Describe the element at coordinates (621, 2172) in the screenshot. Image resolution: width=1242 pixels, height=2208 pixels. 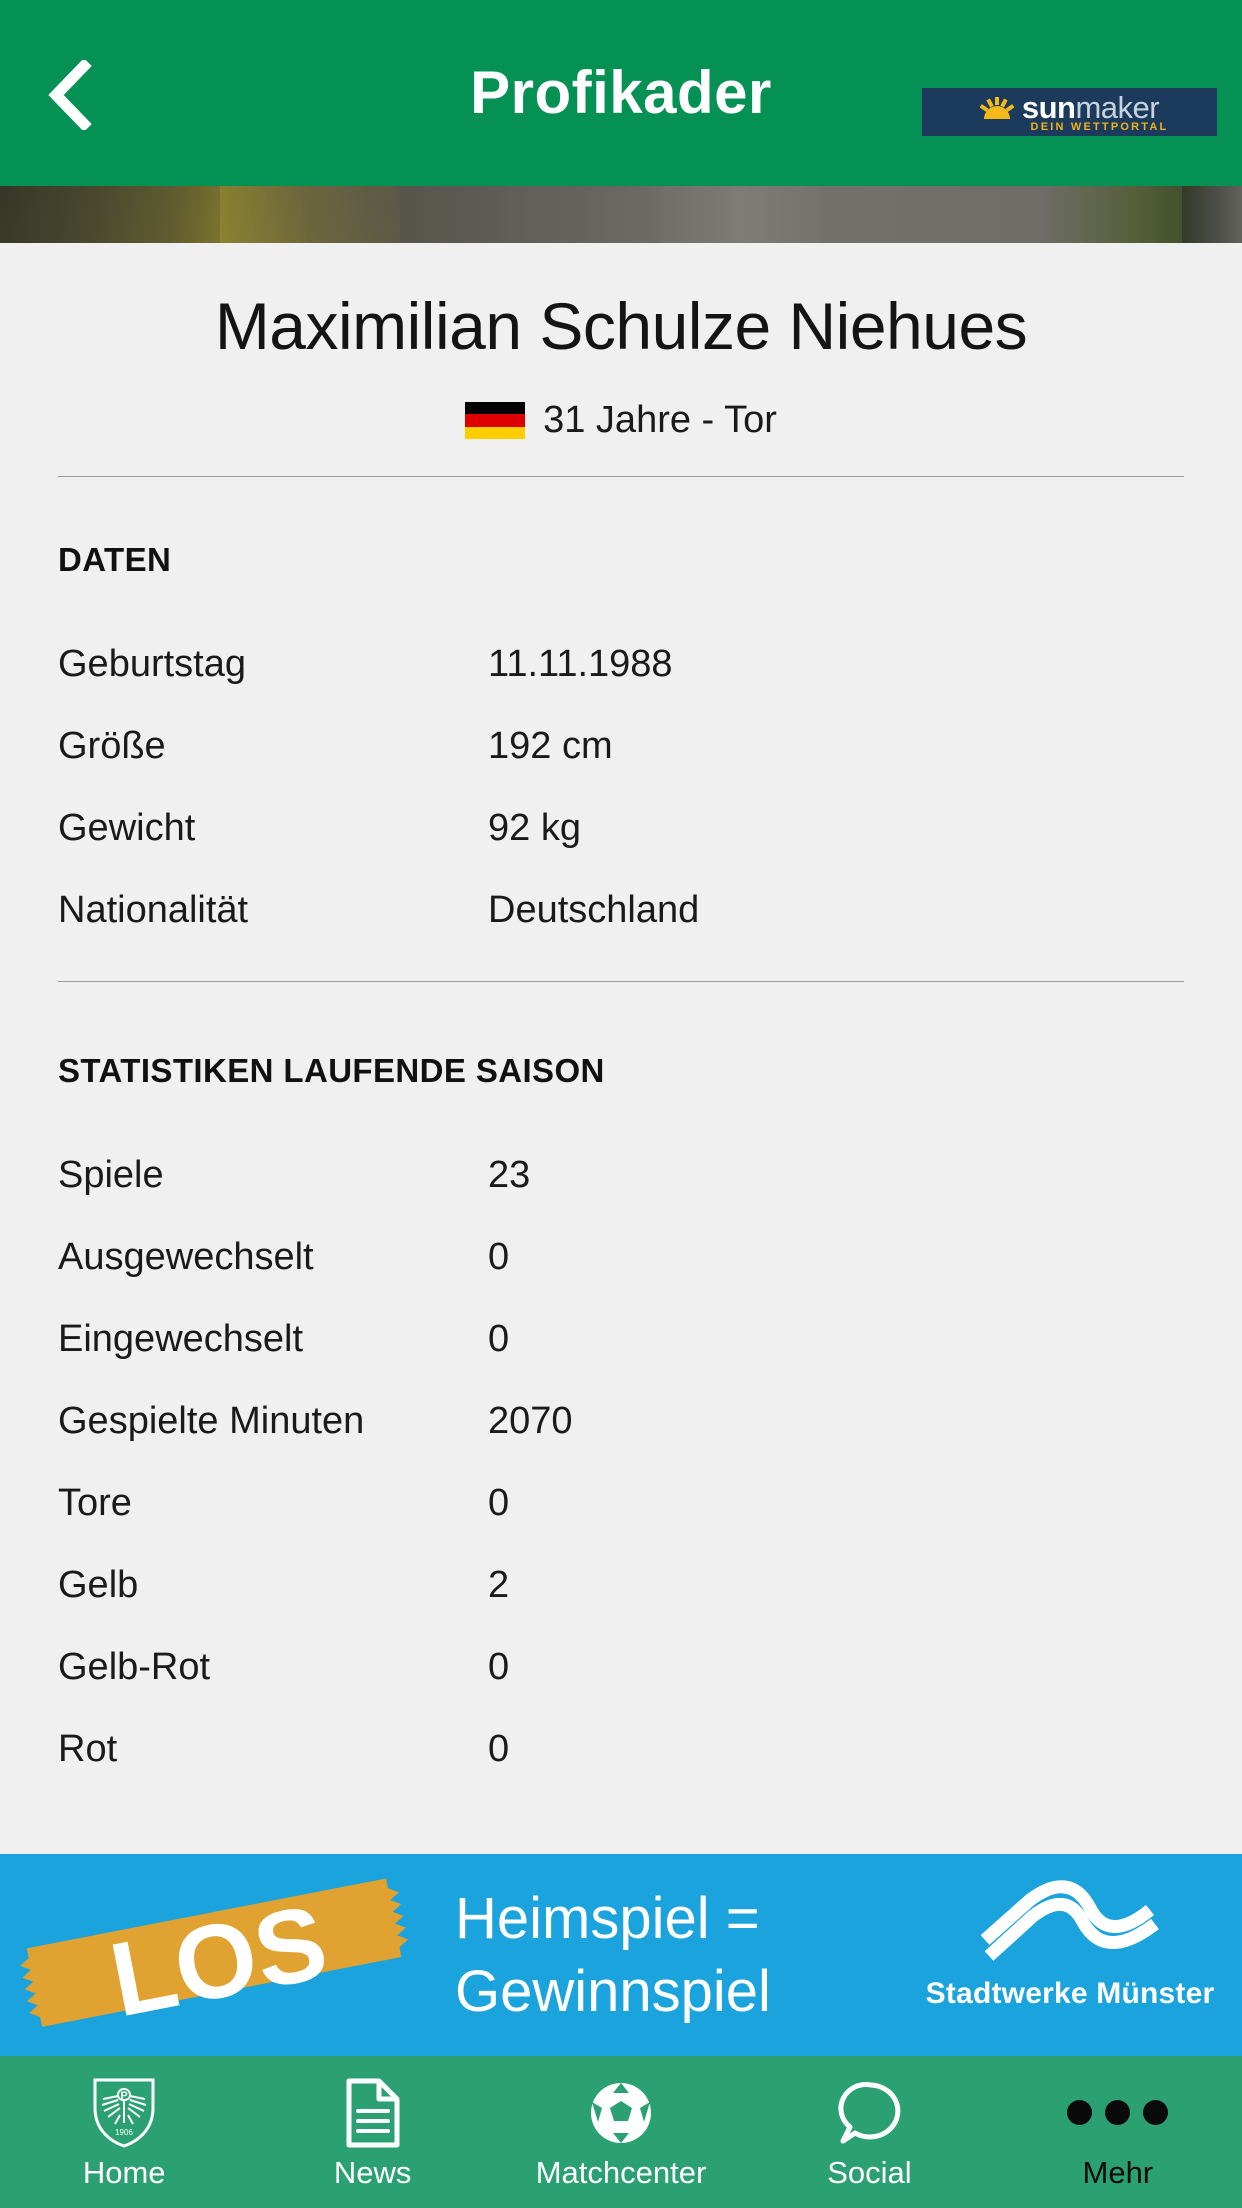
I see `nav-label-matchcenter: Matchcenter` at that location.